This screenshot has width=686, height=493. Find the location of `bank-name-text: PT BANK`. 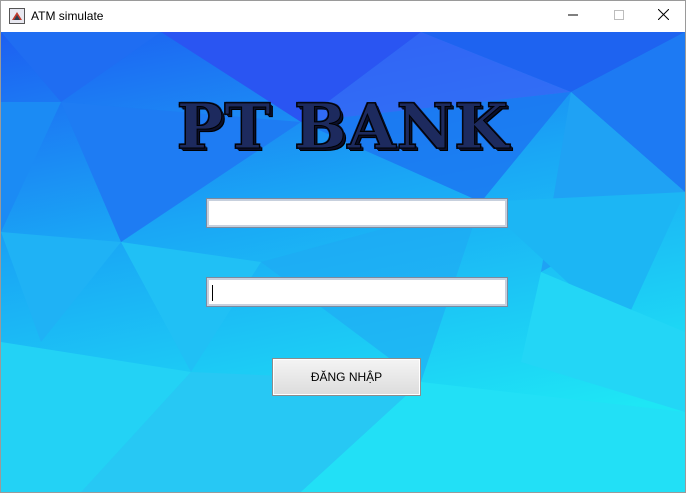

bank-name-text: PT BANK is located at coordinates (343, 127).